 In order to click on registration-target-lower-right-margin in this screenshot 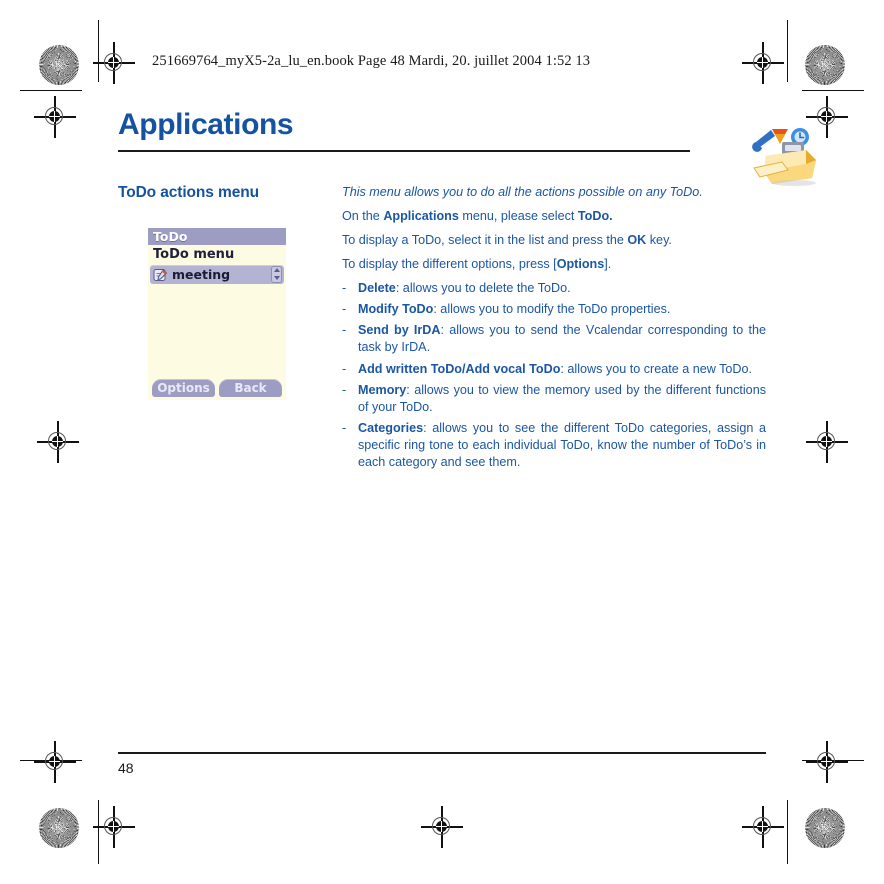, I will do `click(827, 762)`.